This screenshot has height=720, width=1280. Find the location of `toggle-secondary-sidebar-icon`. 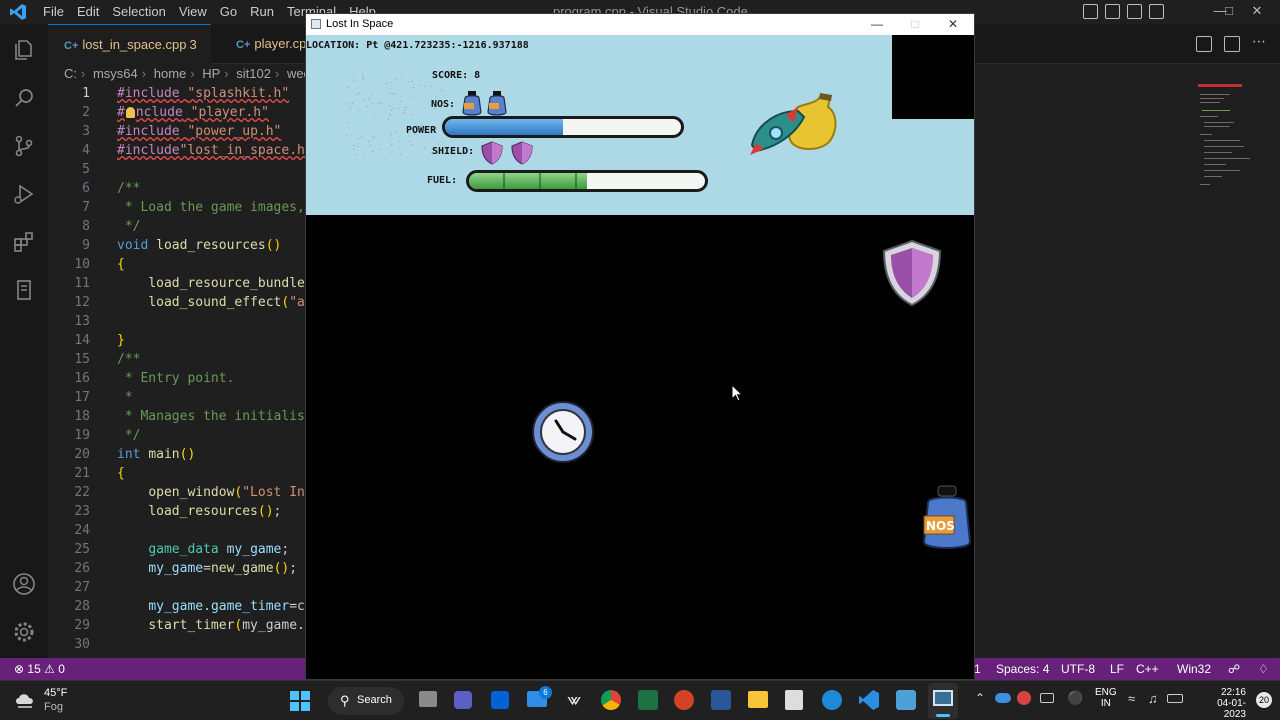

toggle-secondary-sidebar-icon is located at coordinates (1134, 11).